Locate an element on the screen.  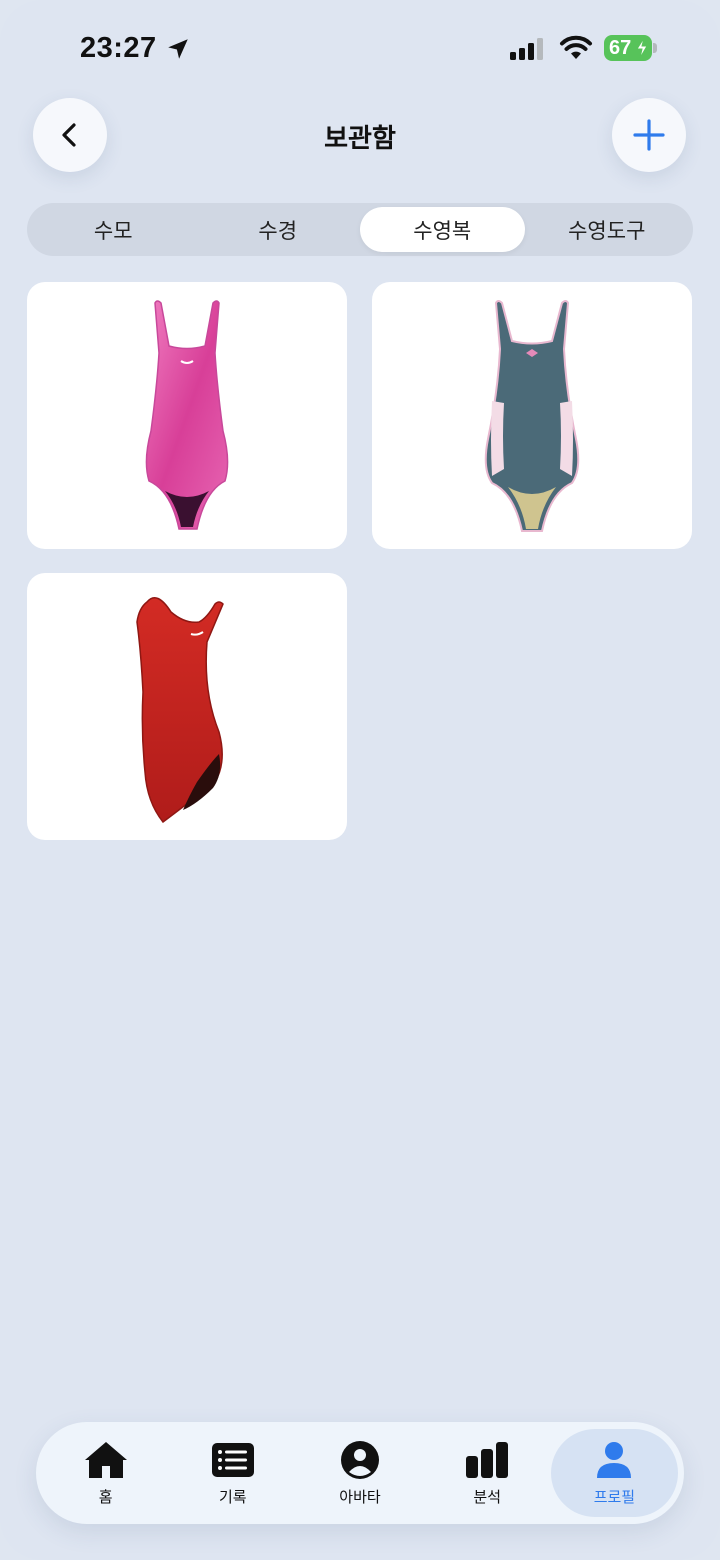
battery-level: 67 is located at coordinates (620, 47).